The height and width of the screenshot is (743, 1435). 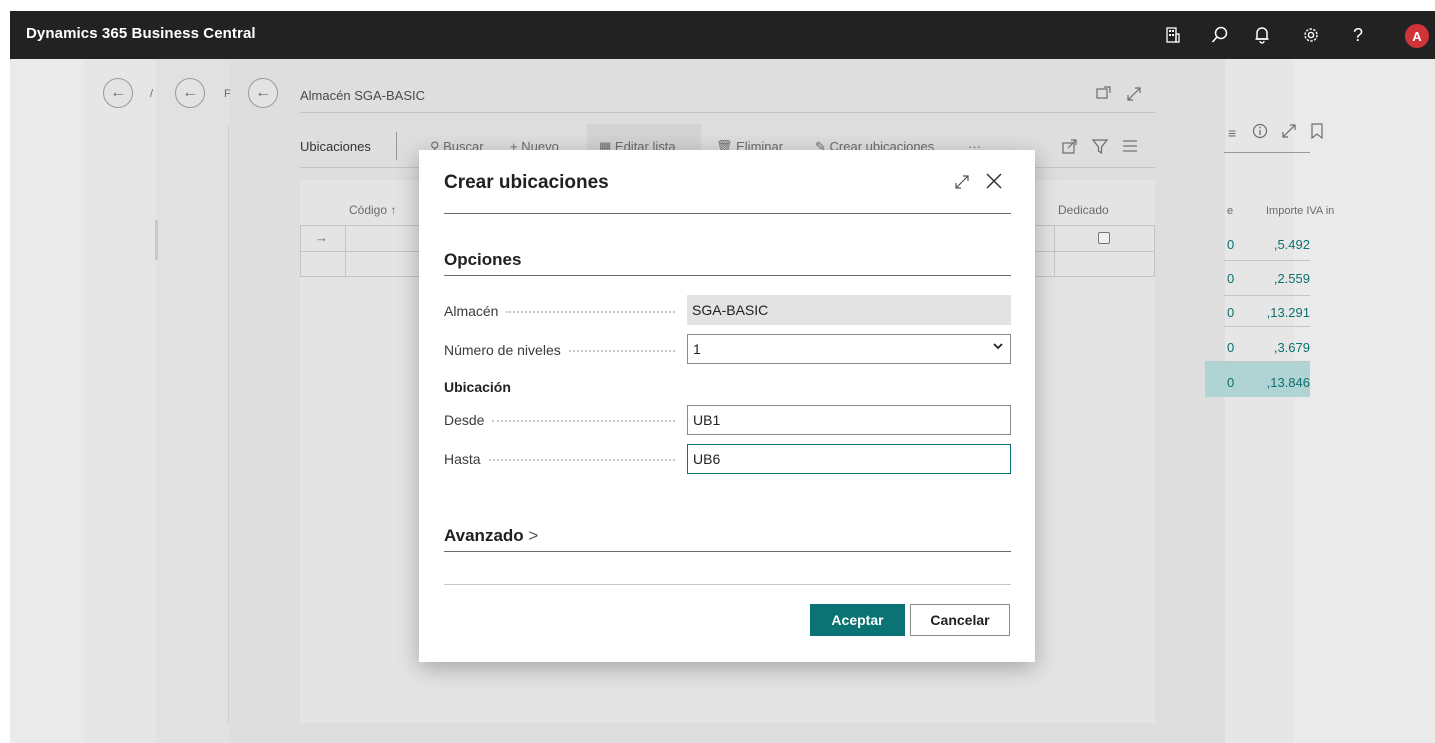 What do you see at coordinates (1267, 152) in the screenshot?
I see `right-header-divider` at bounding box center [1267, 152].